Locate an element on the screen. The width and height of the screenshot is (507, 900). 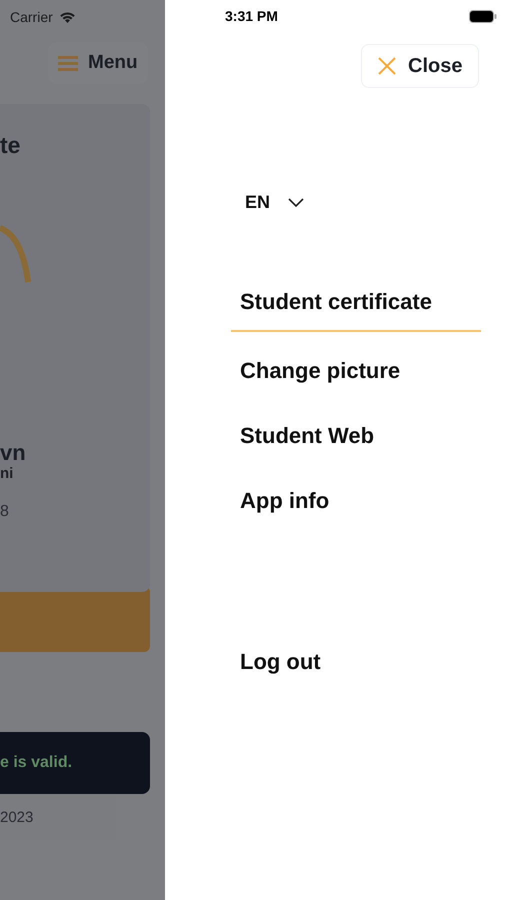
battery-icon is located at coordinates (483, 16).